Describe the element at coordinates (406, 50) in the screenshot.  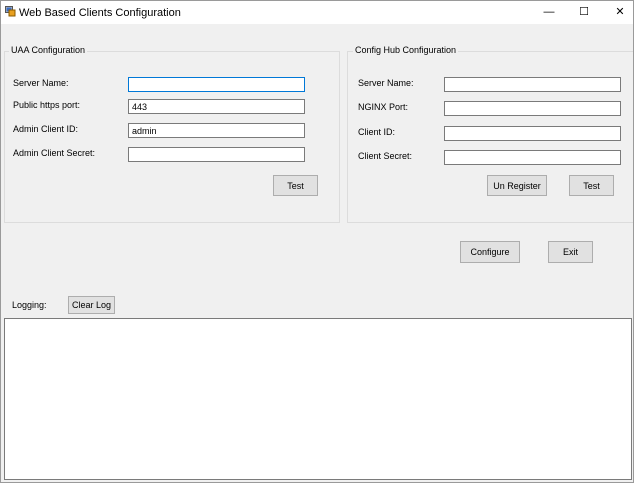
I see `confighub-group-title: Config Hub Configuration` at that location.